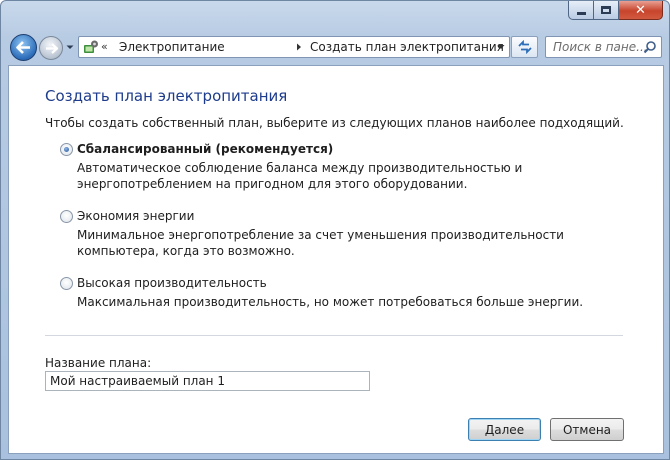 The width and height of the screenshot is (670, 460). I want to click on address-dropdown-button, so click(500, 47).